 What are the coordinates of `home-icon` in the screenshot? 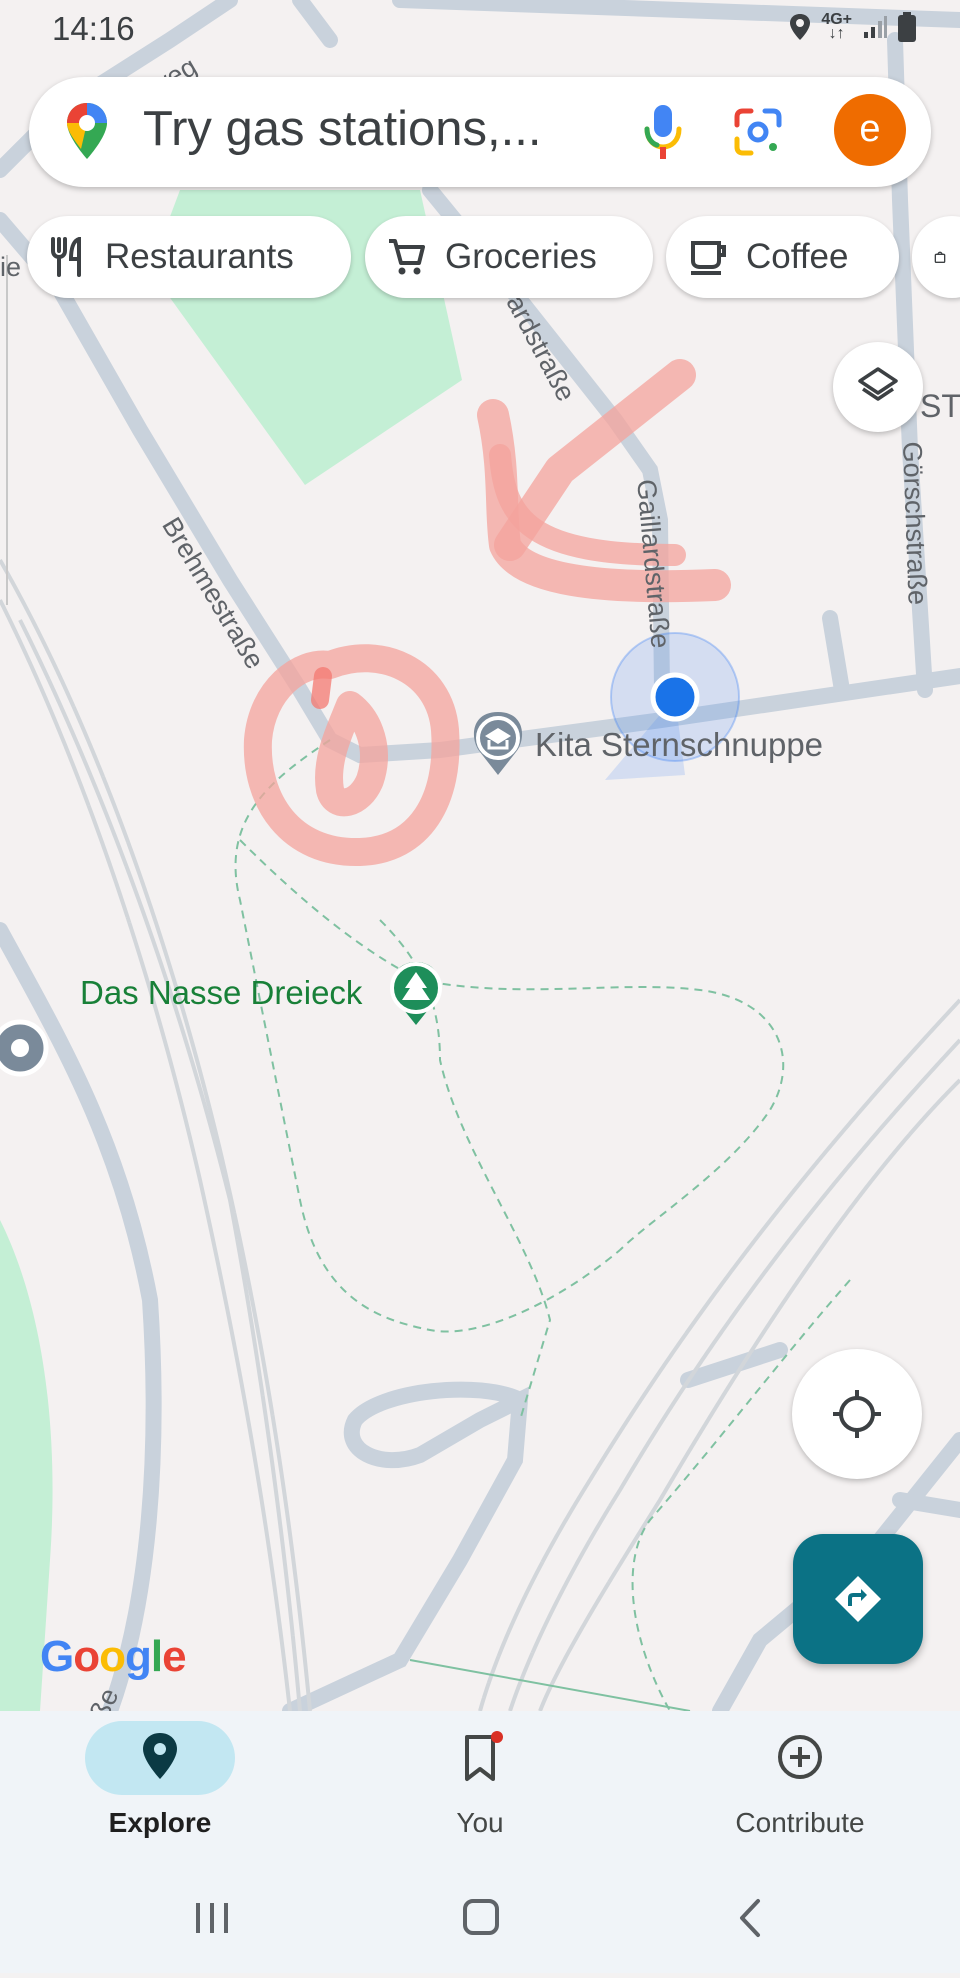 It's located at (481, 1917).